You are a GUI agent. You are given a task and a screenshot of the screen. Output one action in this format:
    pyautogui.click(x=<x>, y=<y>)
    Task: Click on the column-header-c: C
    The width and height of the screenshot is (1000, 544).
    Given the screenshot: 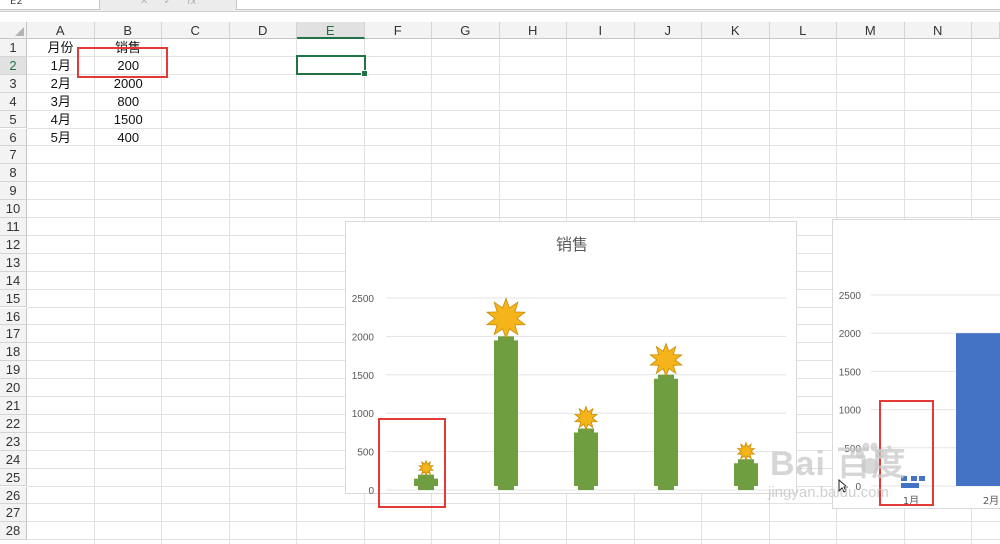 What is the action you would take?
    pyautogui.click(x=196, y=30)
    